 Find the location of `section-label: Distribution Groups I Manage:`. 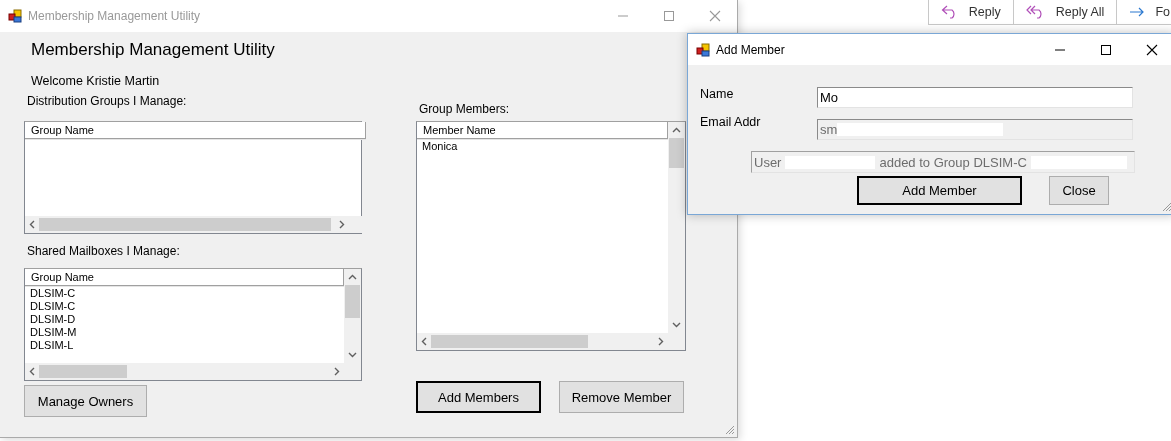

section-label: Distribution Groups I Manage: is located at coordinates (107, 102).